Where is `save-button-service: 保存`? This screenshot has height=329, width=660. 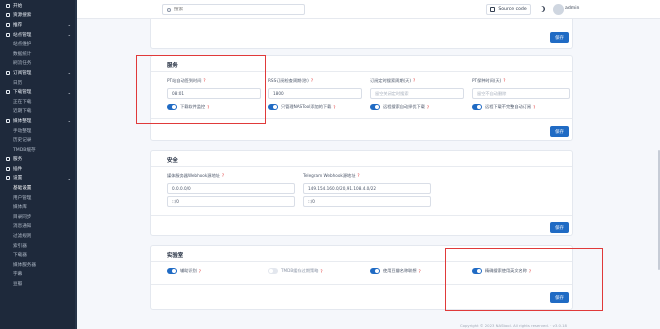
save-button-service: 保存 is located at coordinates (559, 131).